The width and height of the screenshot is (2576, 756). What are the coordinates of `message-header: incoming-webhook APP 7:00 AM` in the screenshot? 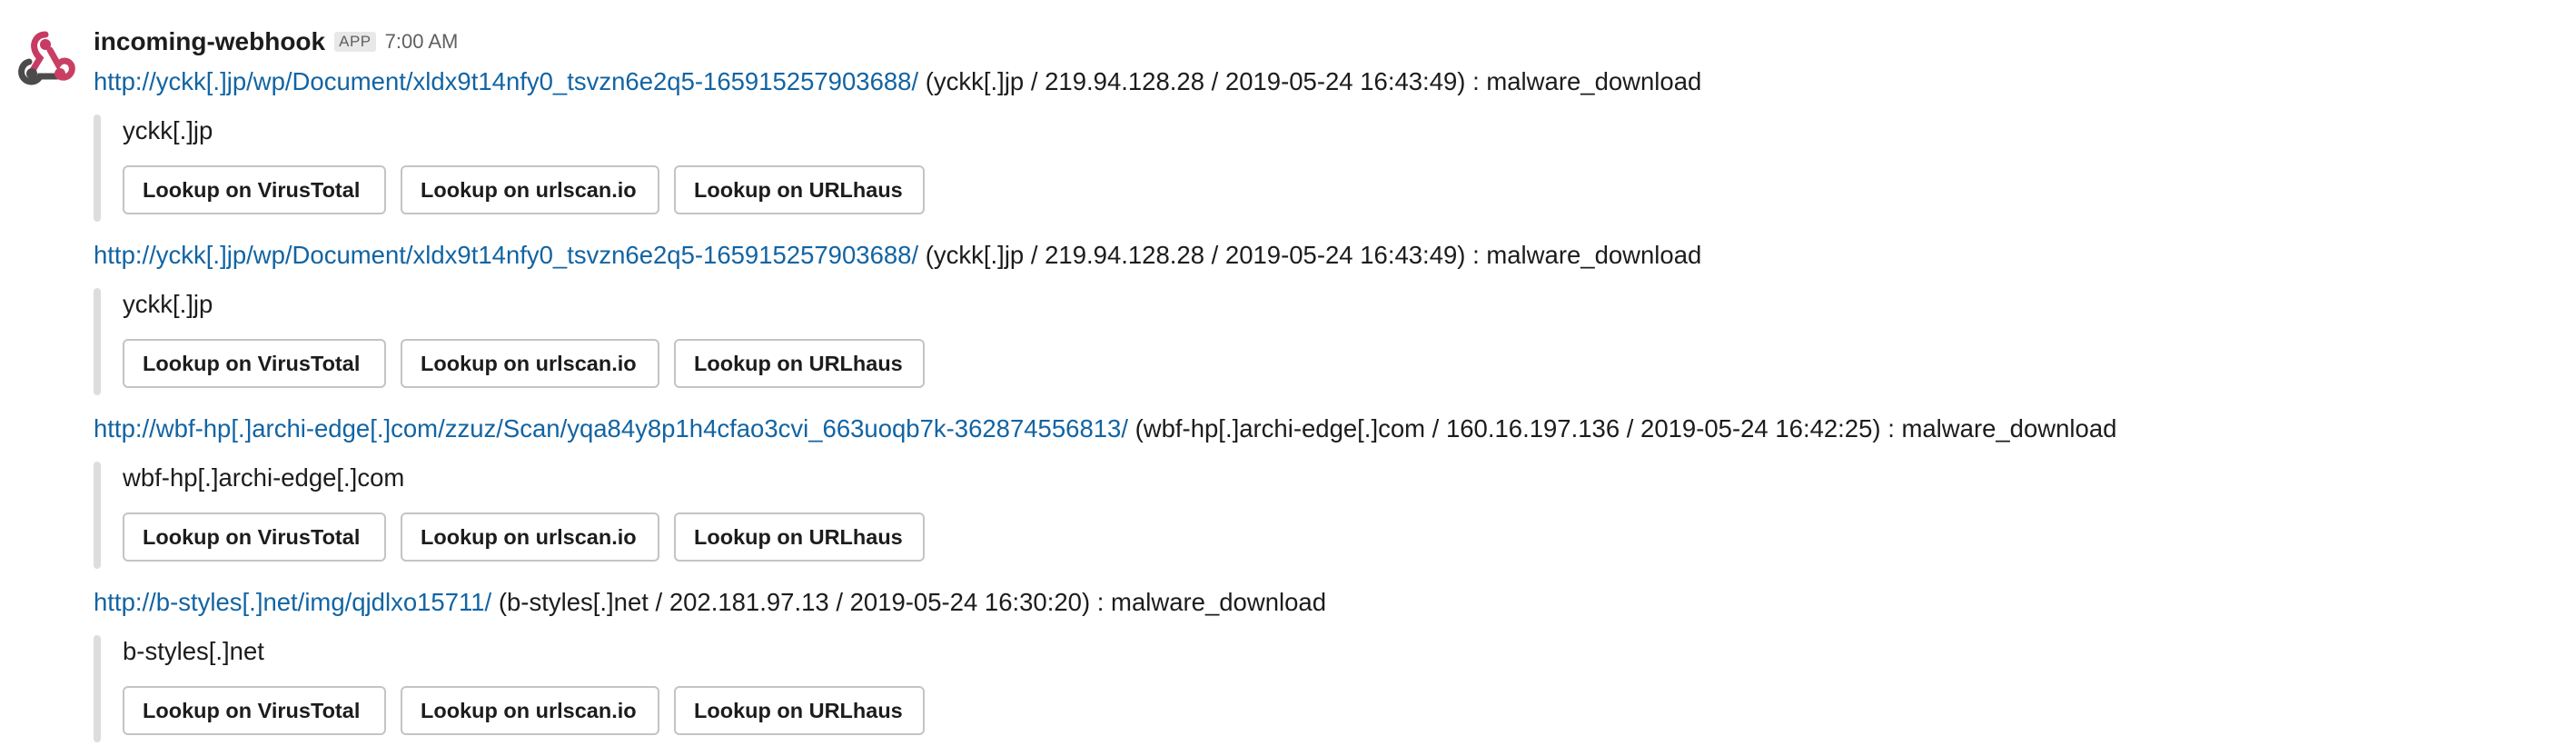 It's located at (276, 41).